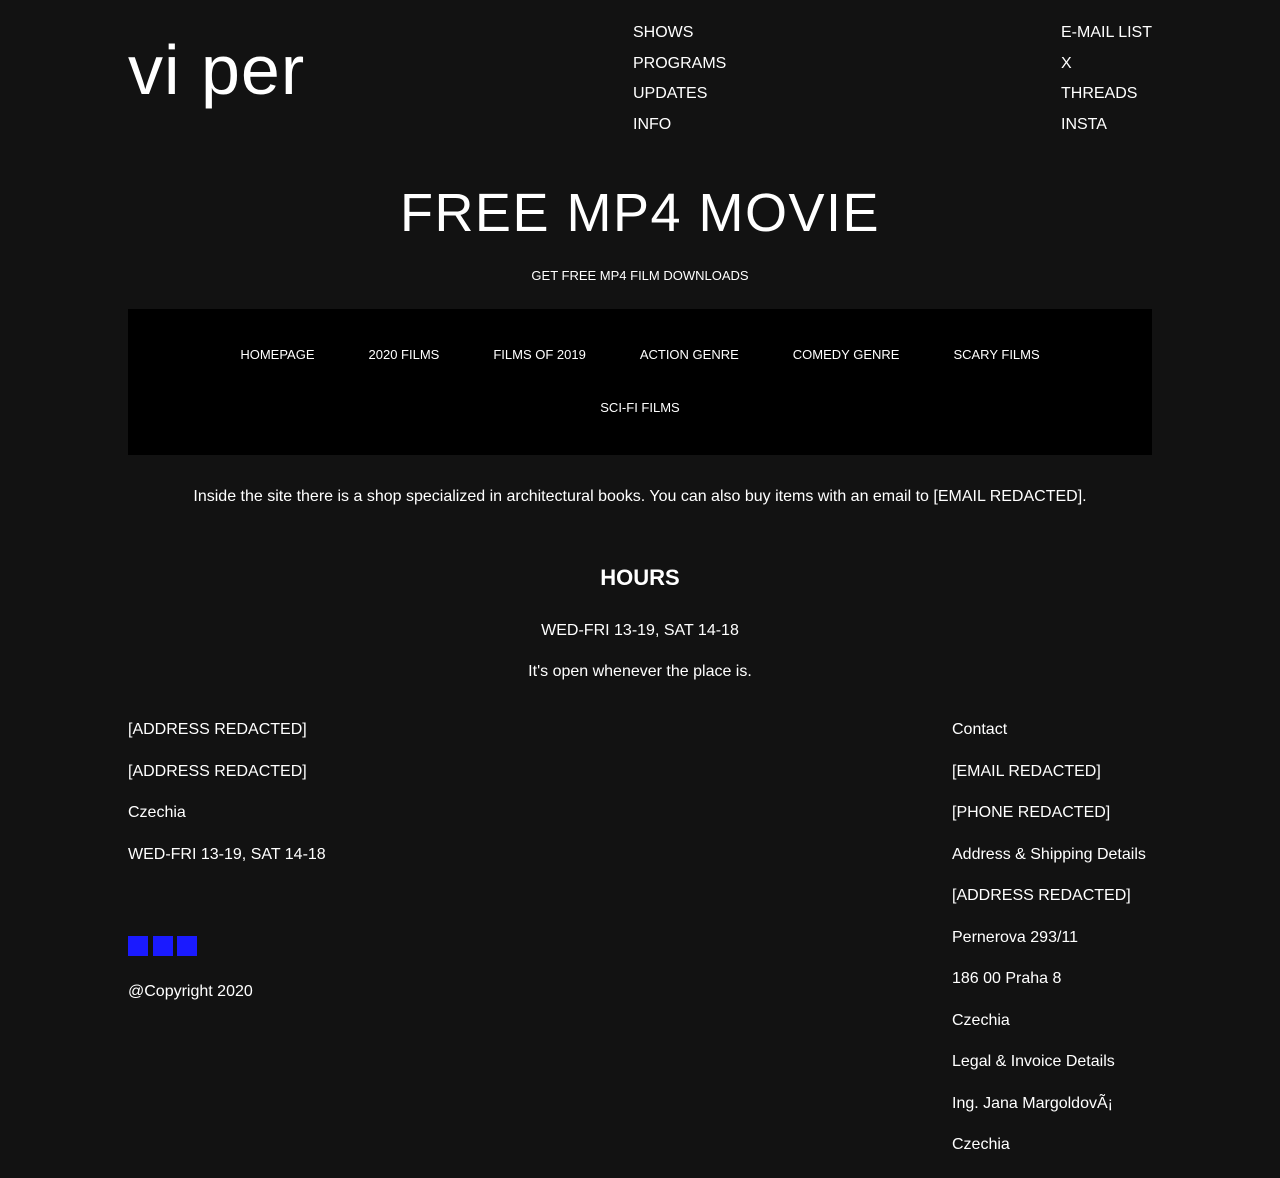  Describe the element at coordinates (1106, 125) in the screenshot. I see `nav-link-insta: INSTA` at that location.